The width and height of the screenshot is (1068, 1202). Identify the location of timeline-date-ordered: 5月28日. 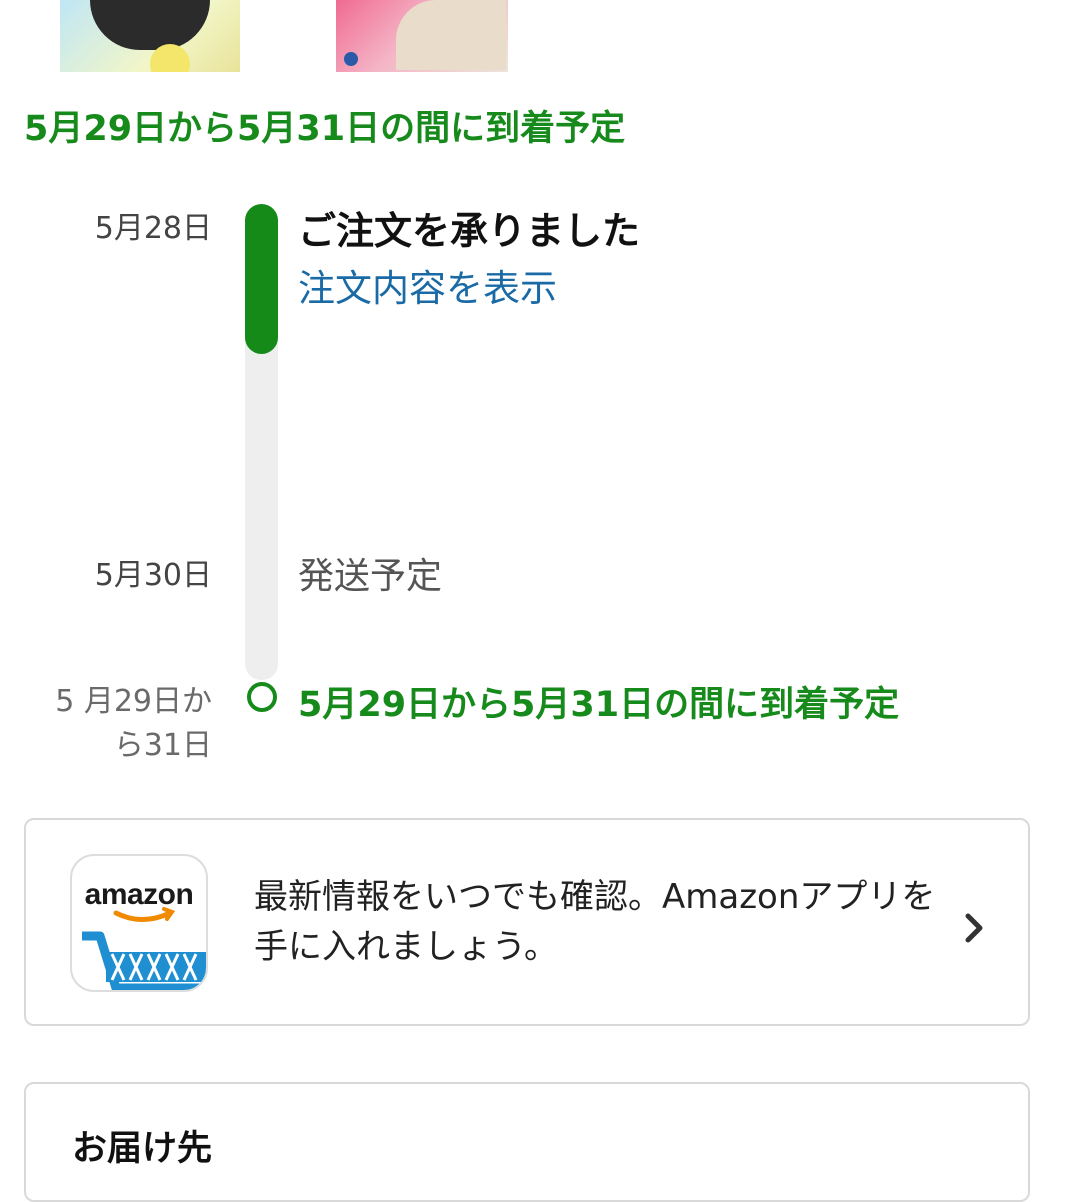
(153, 228).